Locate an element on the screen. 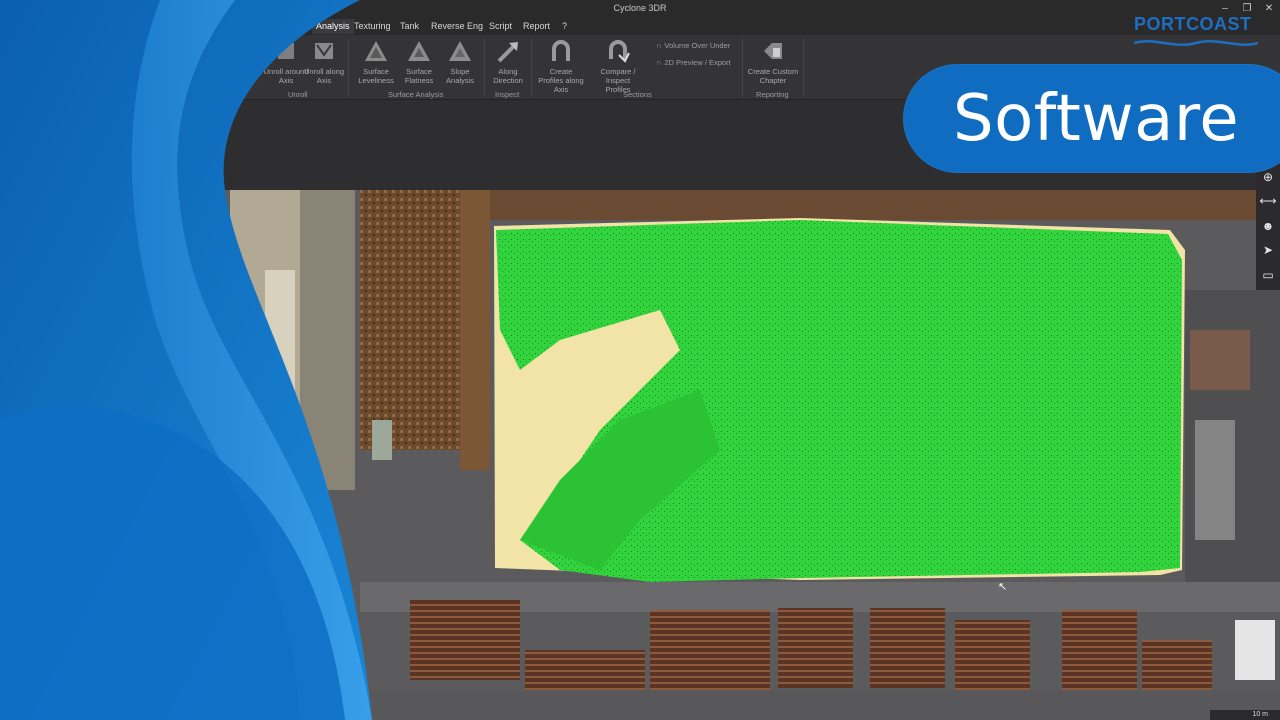  along-direction-button: Along Direction is located at coordinates (508, 62).